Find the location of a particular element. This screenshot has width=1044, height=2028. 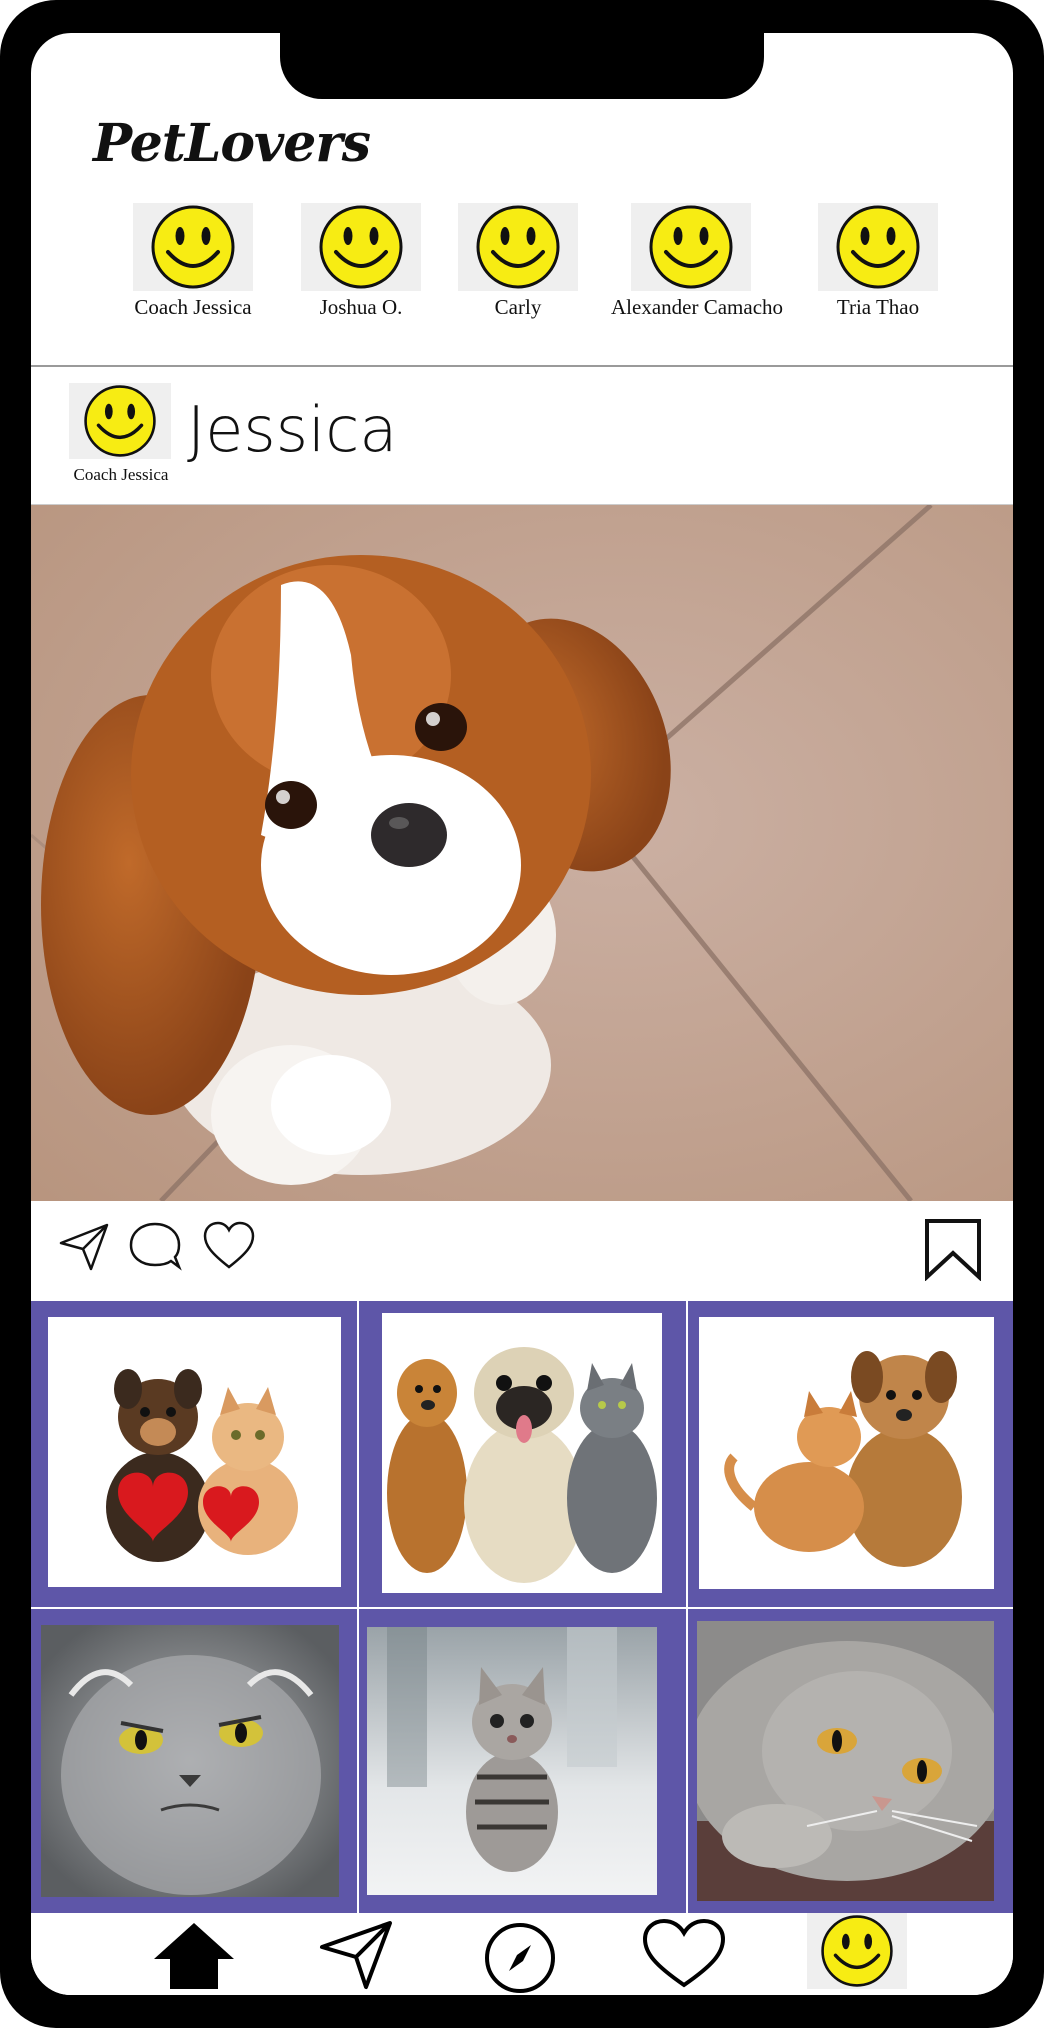

bottom-nav is located at coordinates (522, 1954).